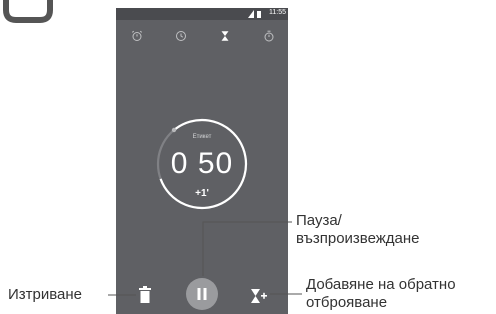  Describe the element at coordinates (174, 130) in the screenshot. I see `progress-marker` at that location.